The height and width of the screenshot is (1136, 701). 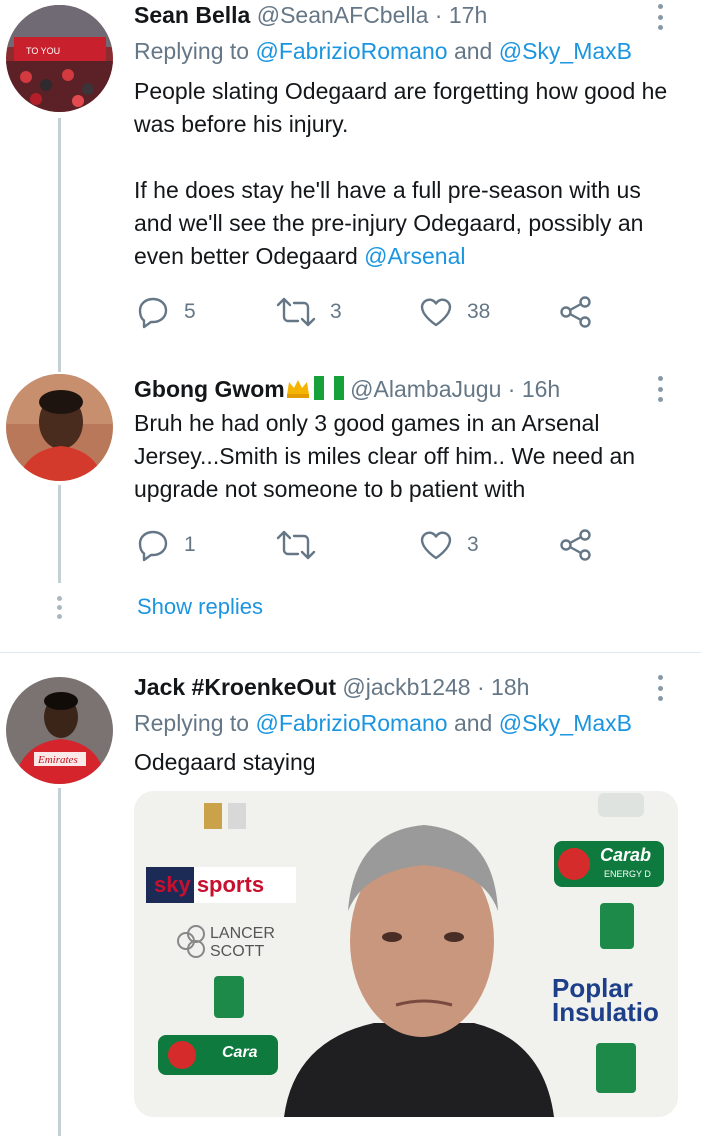 What do you see at coordinates (59, 609) in the screenshot?
I see `thread-dots-icon` at bounding box center [59, 609].